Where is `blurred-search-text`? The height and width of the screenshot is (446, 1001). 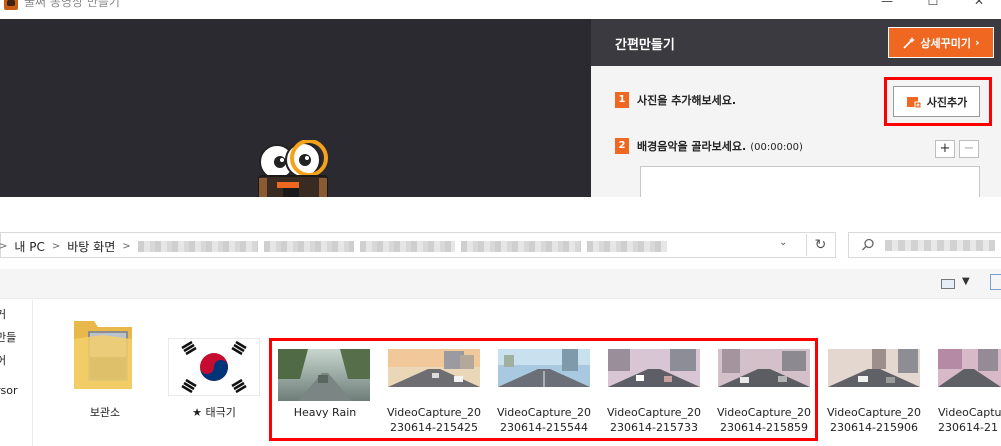 blurred-search-text is located at coordinates (940, 245).